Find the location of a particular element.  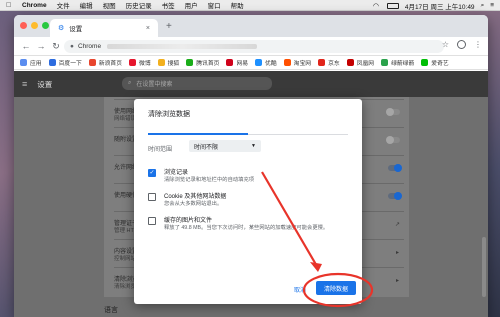

minimize-window-button is located at coordinates (34, 25).